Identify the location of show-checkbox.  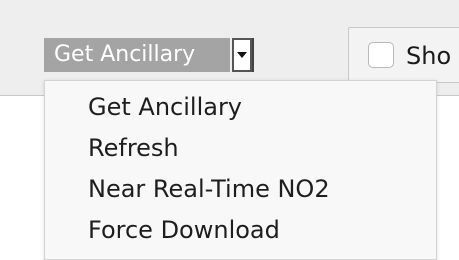
(381, 55).